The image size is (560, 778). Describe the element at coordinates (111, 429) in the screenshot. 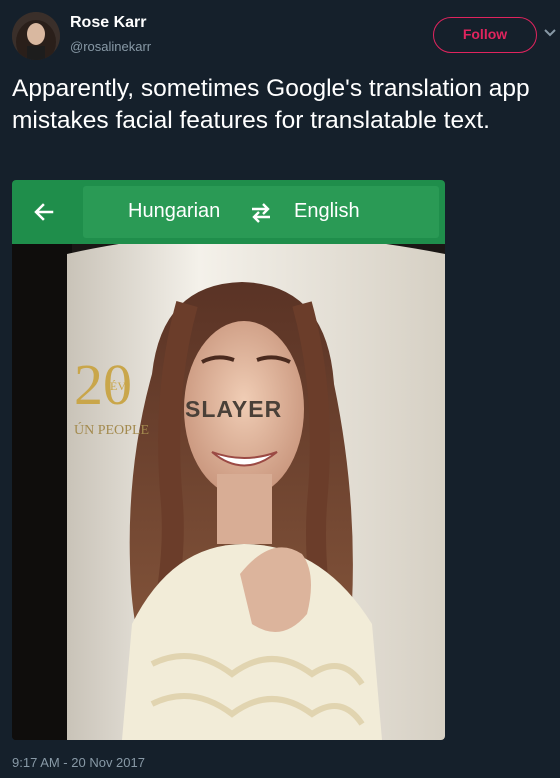

I see `svg-text: ÚN PEOPLE` at that location.